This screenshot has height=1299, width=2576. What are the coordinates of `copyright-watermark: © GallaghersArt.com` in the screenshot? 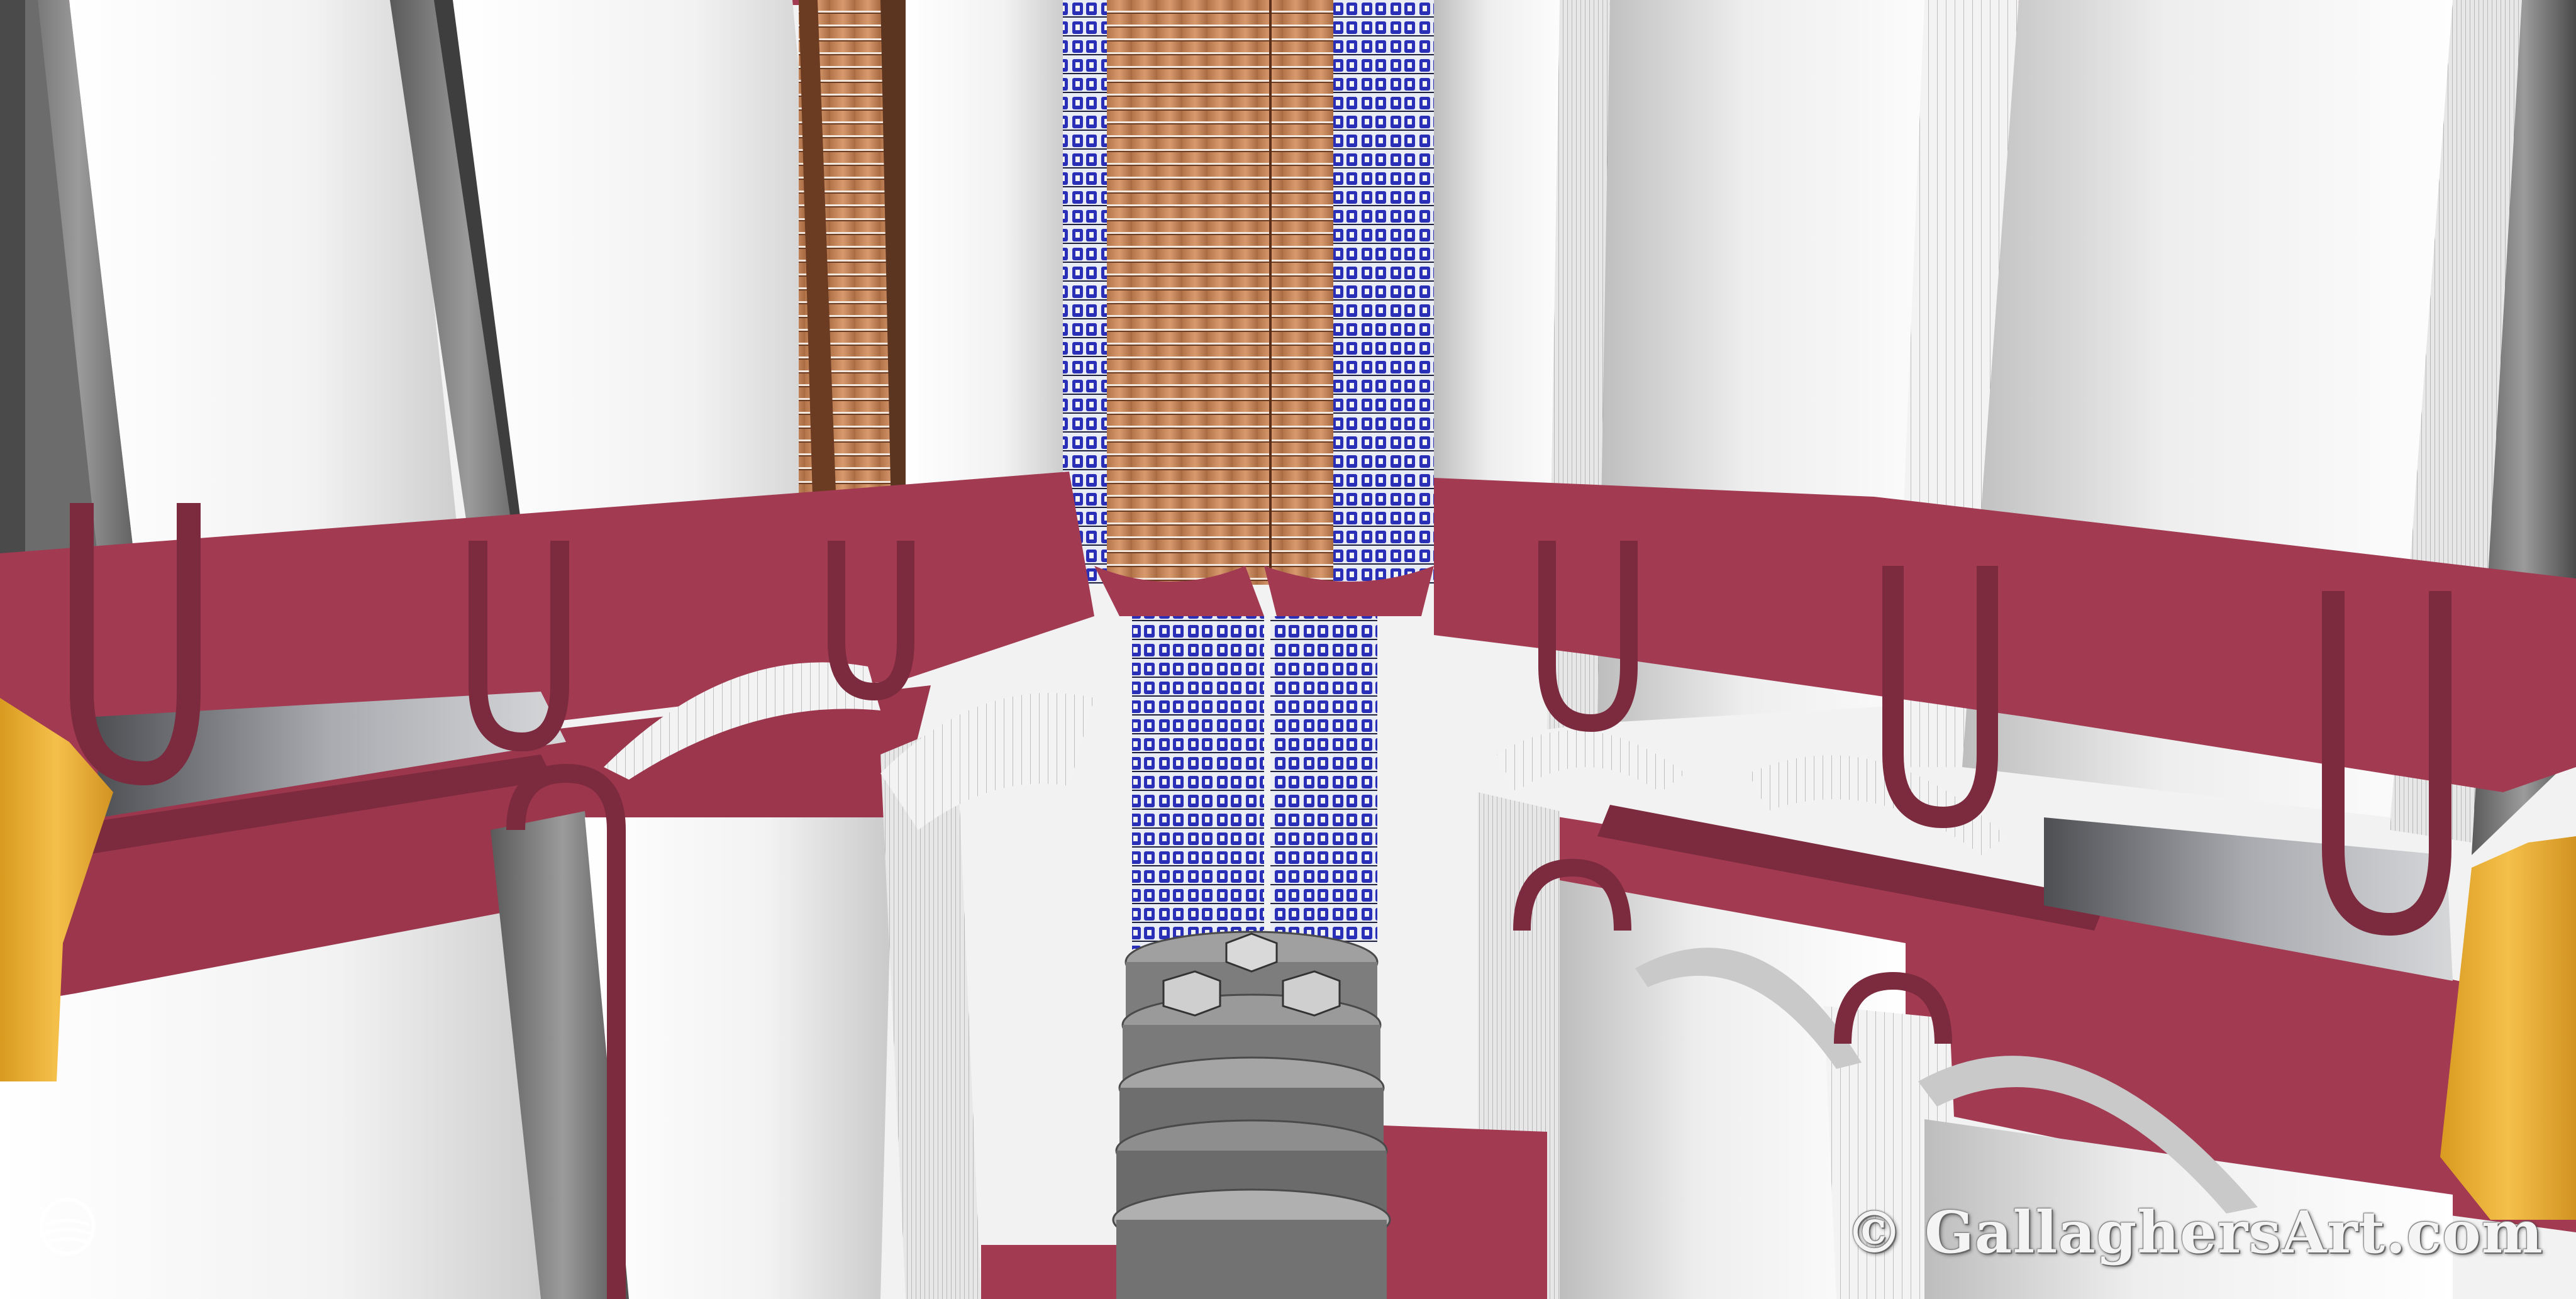 It's located at (2194, 1232).